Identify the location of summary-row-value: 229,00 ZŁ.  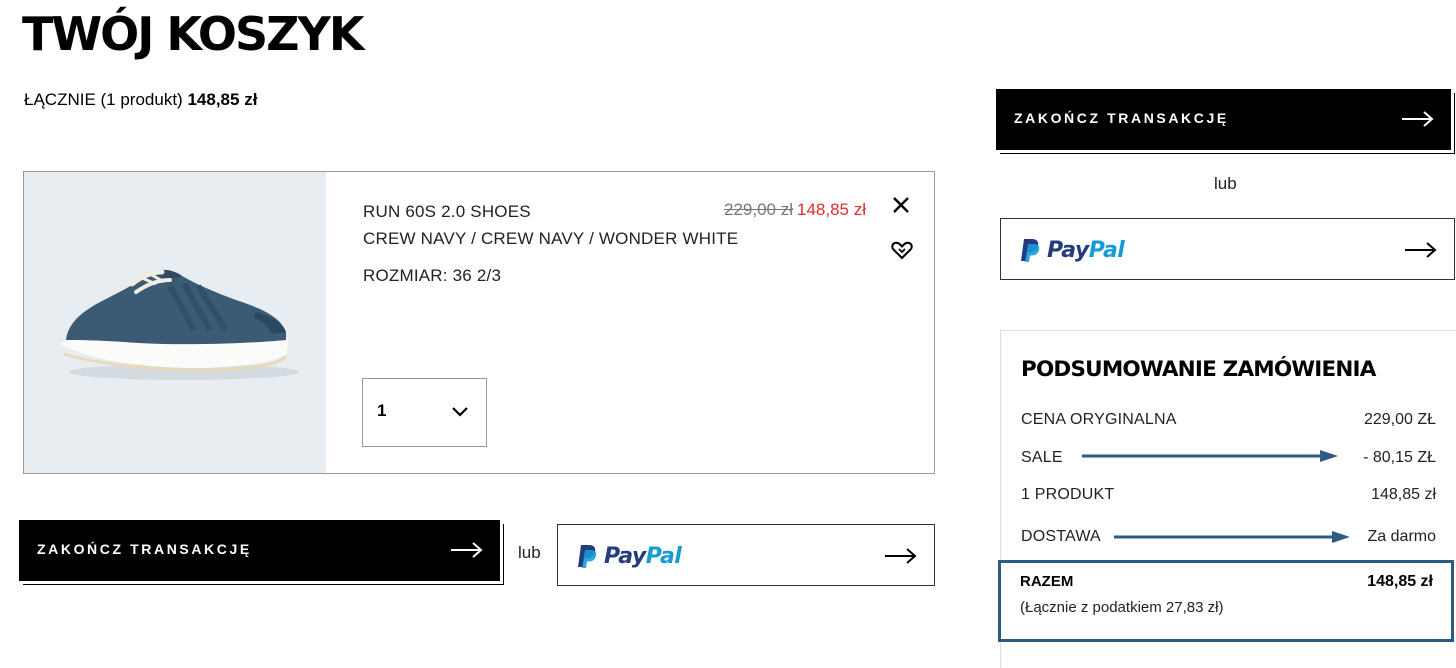
(1399, 419).